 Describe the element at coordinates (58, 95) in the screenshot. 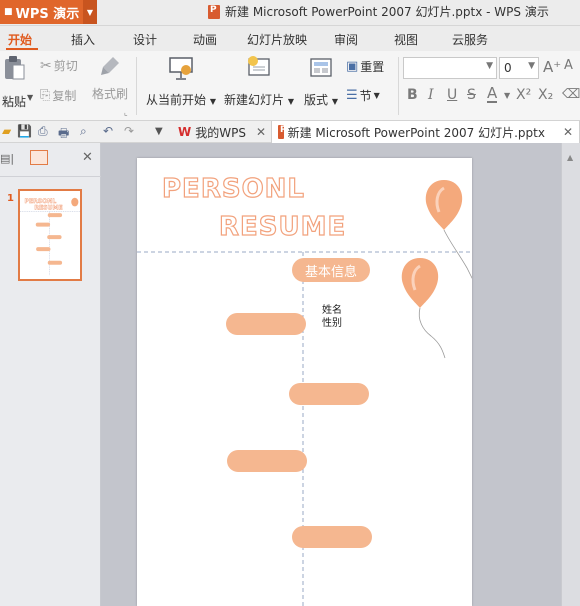

I see `copy-button: ⎘ 复制` at that location.